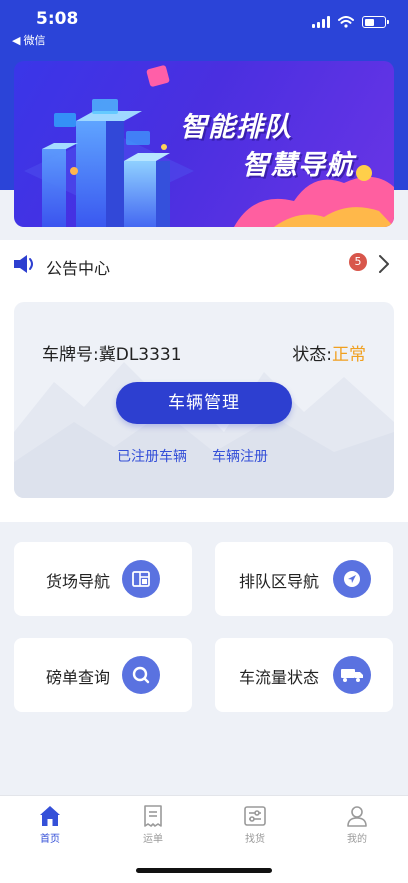  What do you see at coordinates (349, 355) in the screenshot?
I see `status-value: 正常` at bounding box center [349, 355].